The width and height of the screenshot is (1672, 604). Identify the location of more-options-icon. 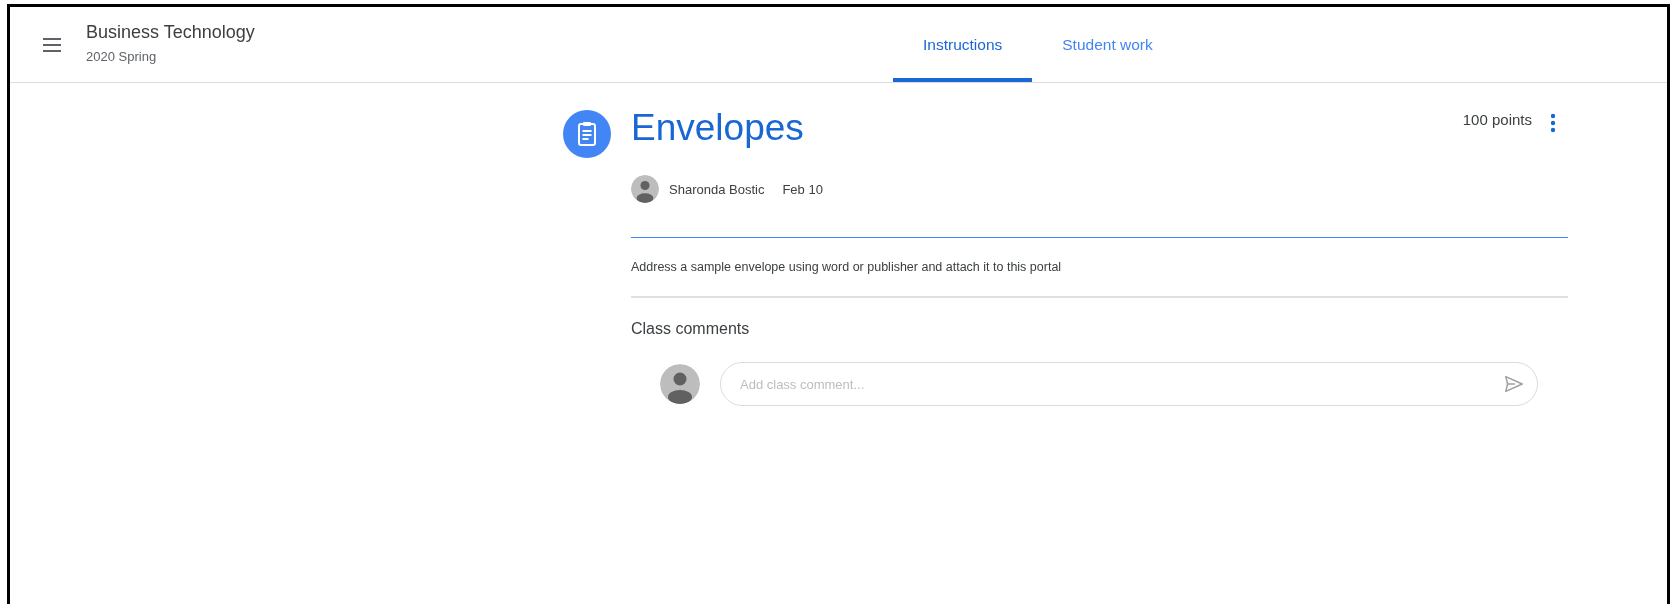
(1553, 123).